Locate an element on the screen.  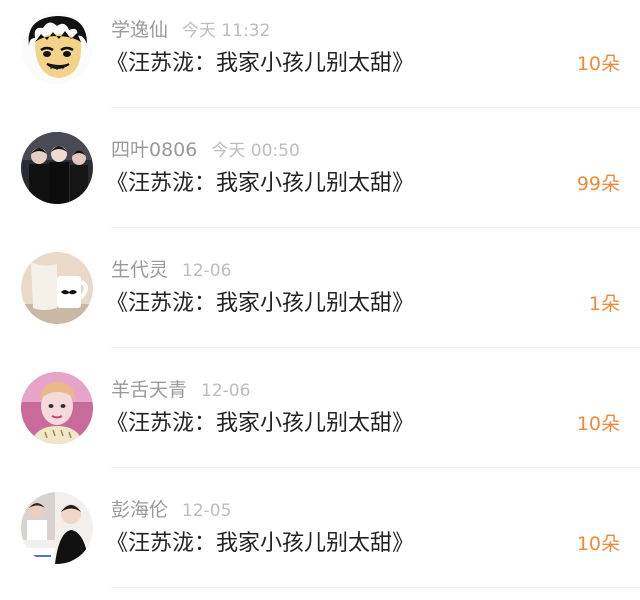
portrait-avatar-icon is located at coordinates (57, 408).